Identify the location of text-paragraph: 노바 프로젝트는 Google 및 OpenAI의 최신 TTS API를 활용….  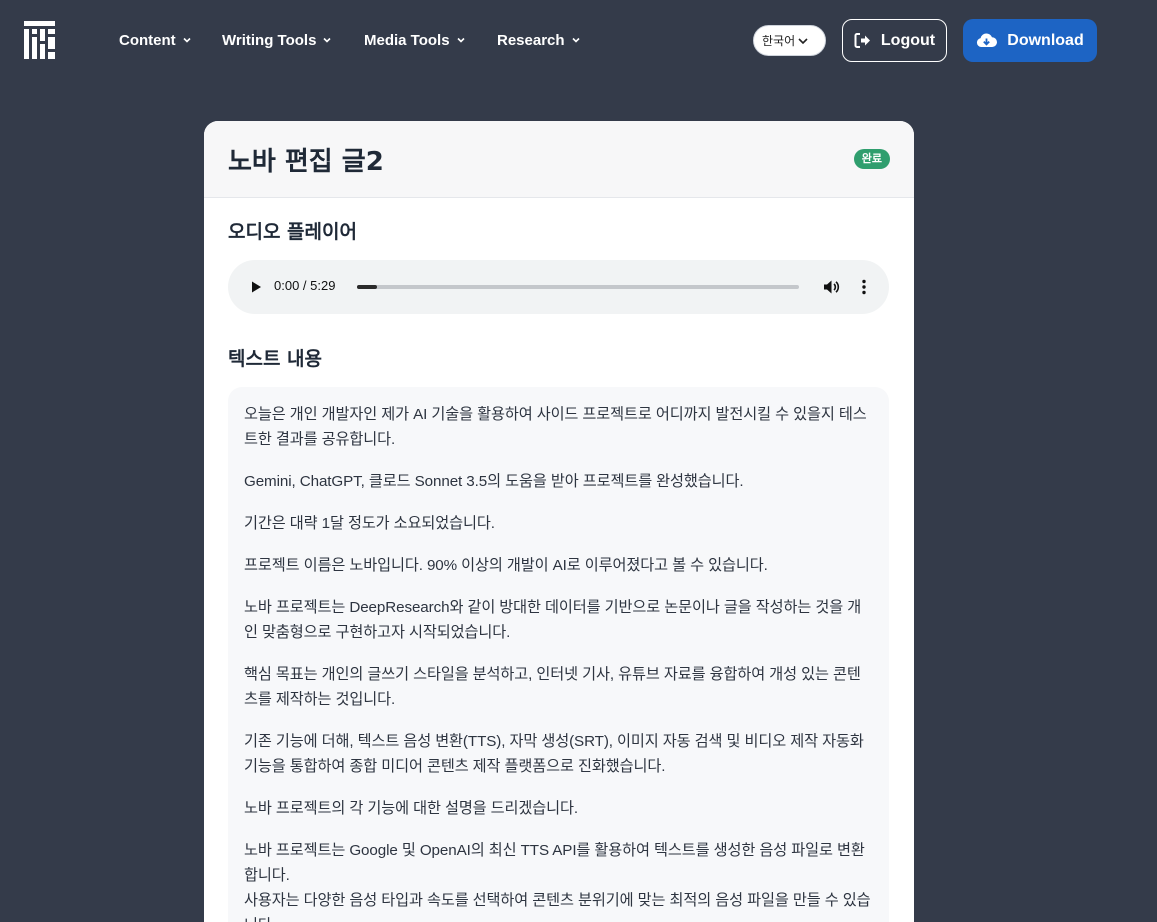
(554, 863).